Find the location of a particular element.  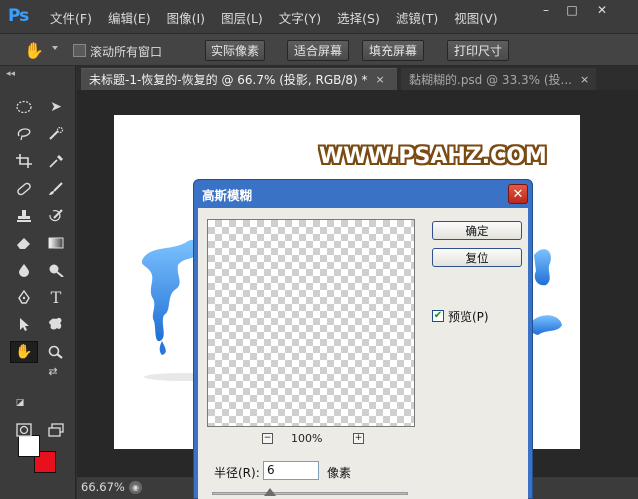

window-close-button: ✕ is located at coordinates (602, 10).